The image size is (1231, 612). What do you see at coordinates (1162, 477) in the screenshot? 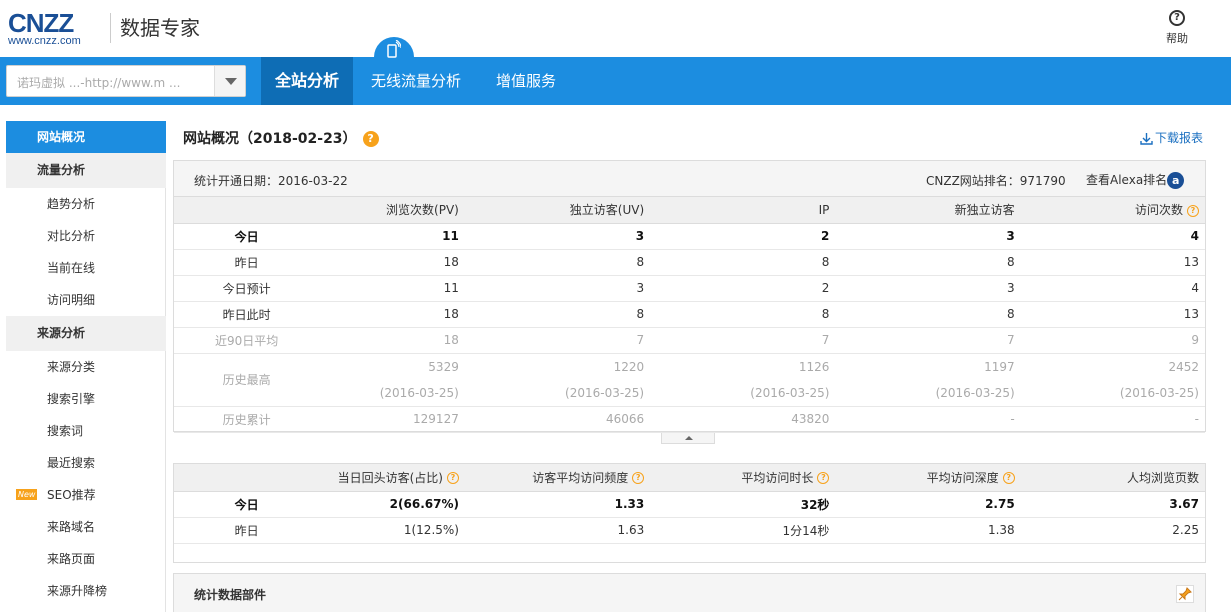
I see `column-header-label: 人均浏览页数` at bounding box center [1162, 477].